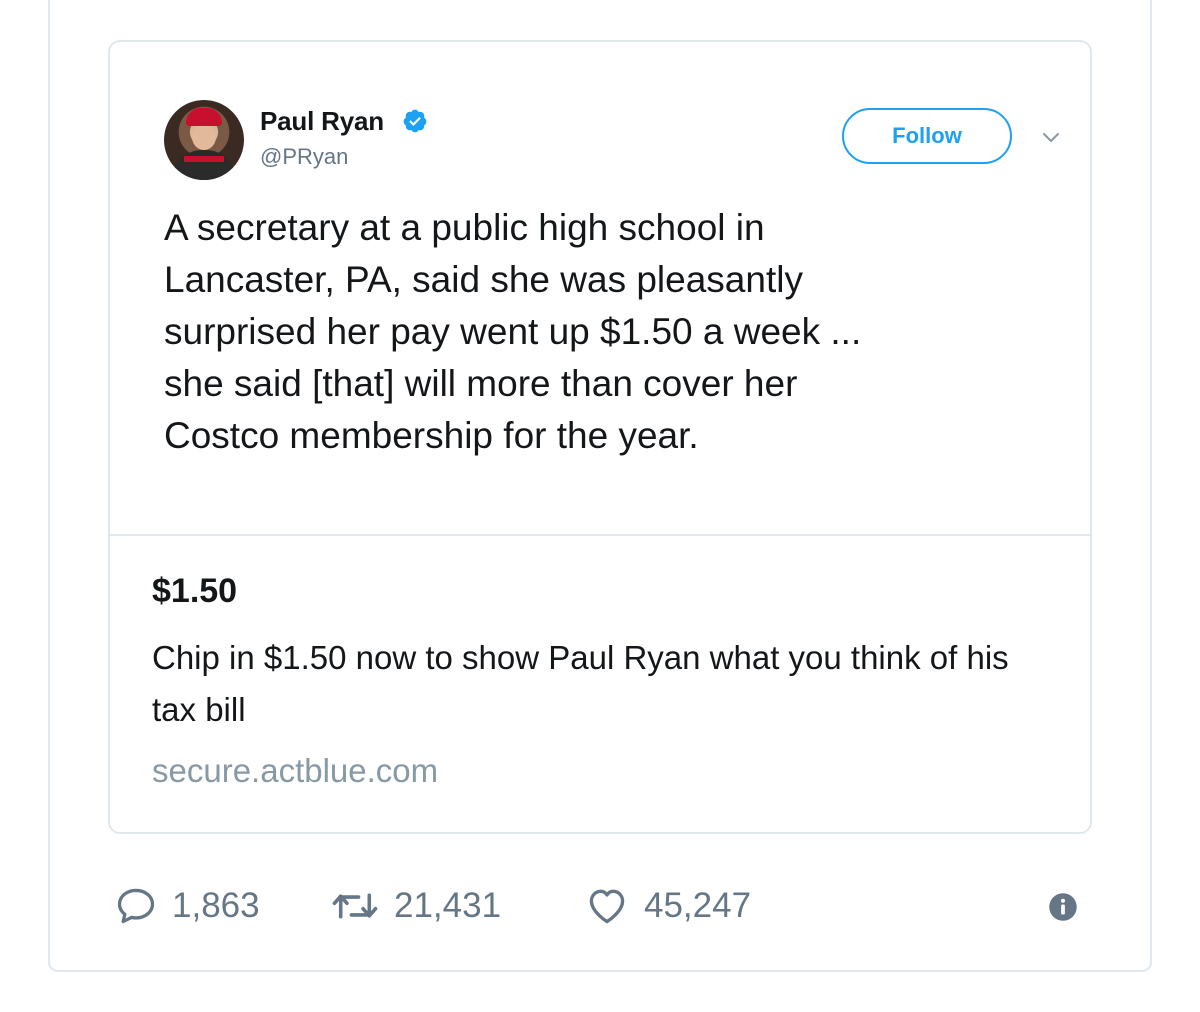  What do you see at coordinates (448, 905) in the screenshot?
I see `retweet-count: 21,431` at bounding box center [448, 905].